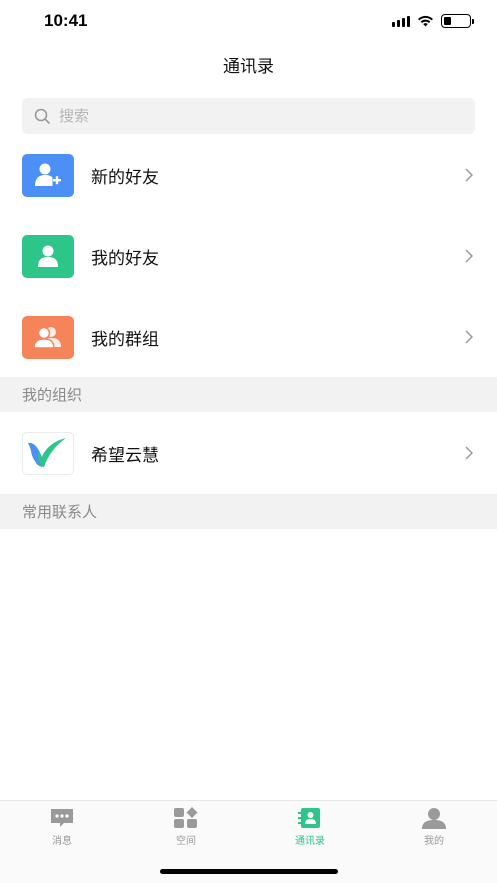 This screenshot has width=497, height=883. I want to click on new-friends-row: 新的好友, so click(248, 175).